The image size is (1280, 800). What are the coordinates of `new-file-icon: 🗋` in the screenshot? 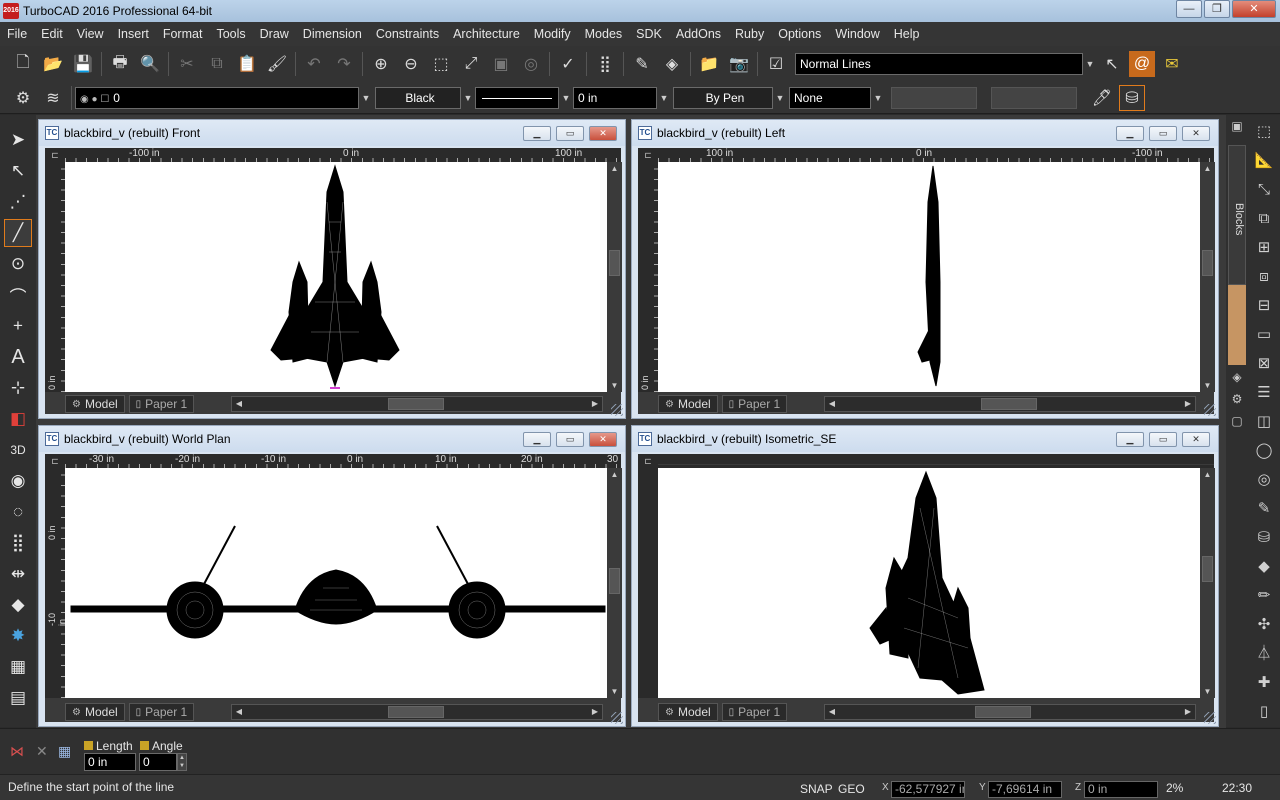 It's located at (23, 64).